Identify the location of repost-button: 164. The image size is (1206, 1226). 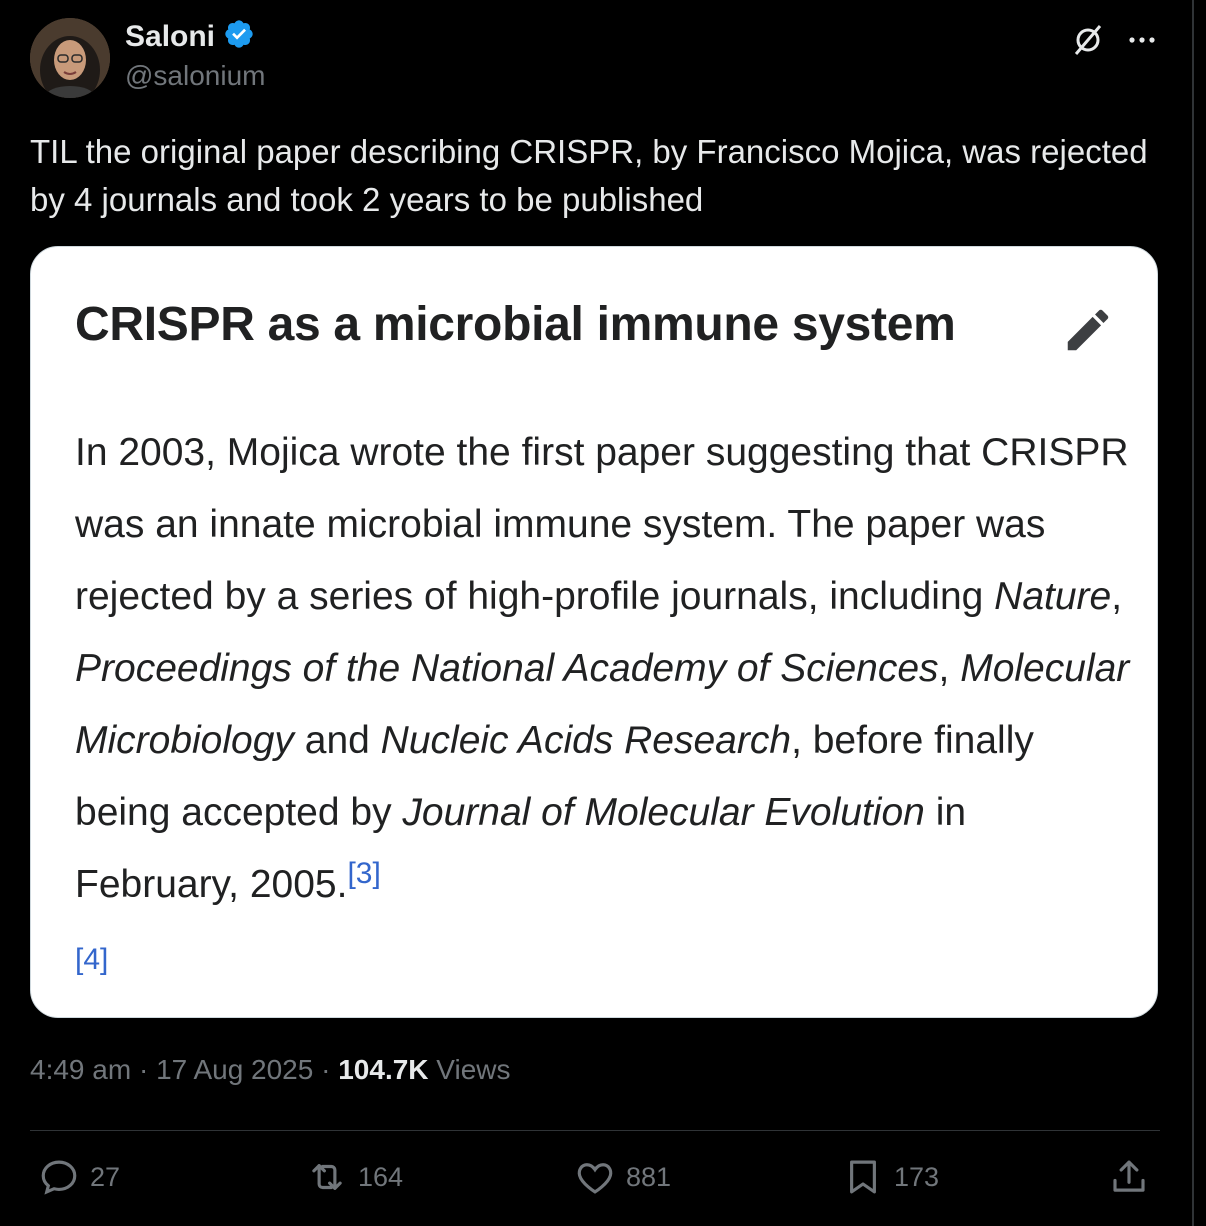
(354, 1177).